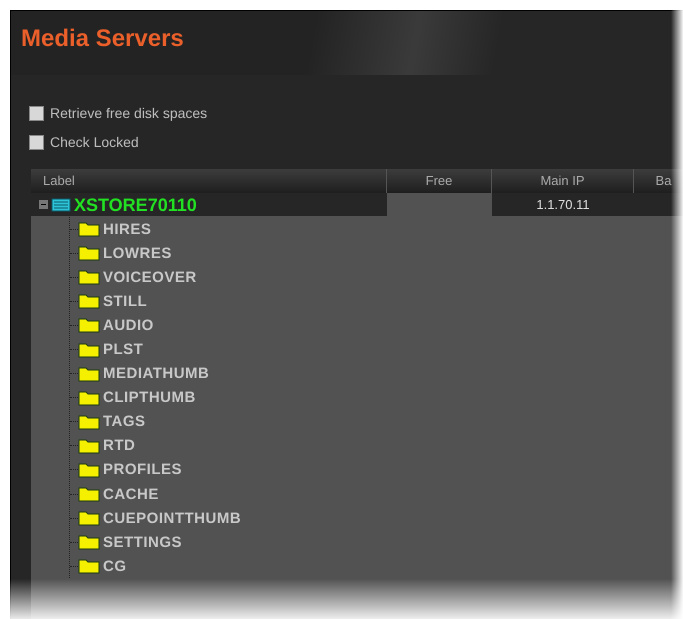 This screenshot has width=683, height=619. I want to click on column-header: Ba, so click(658, 181).